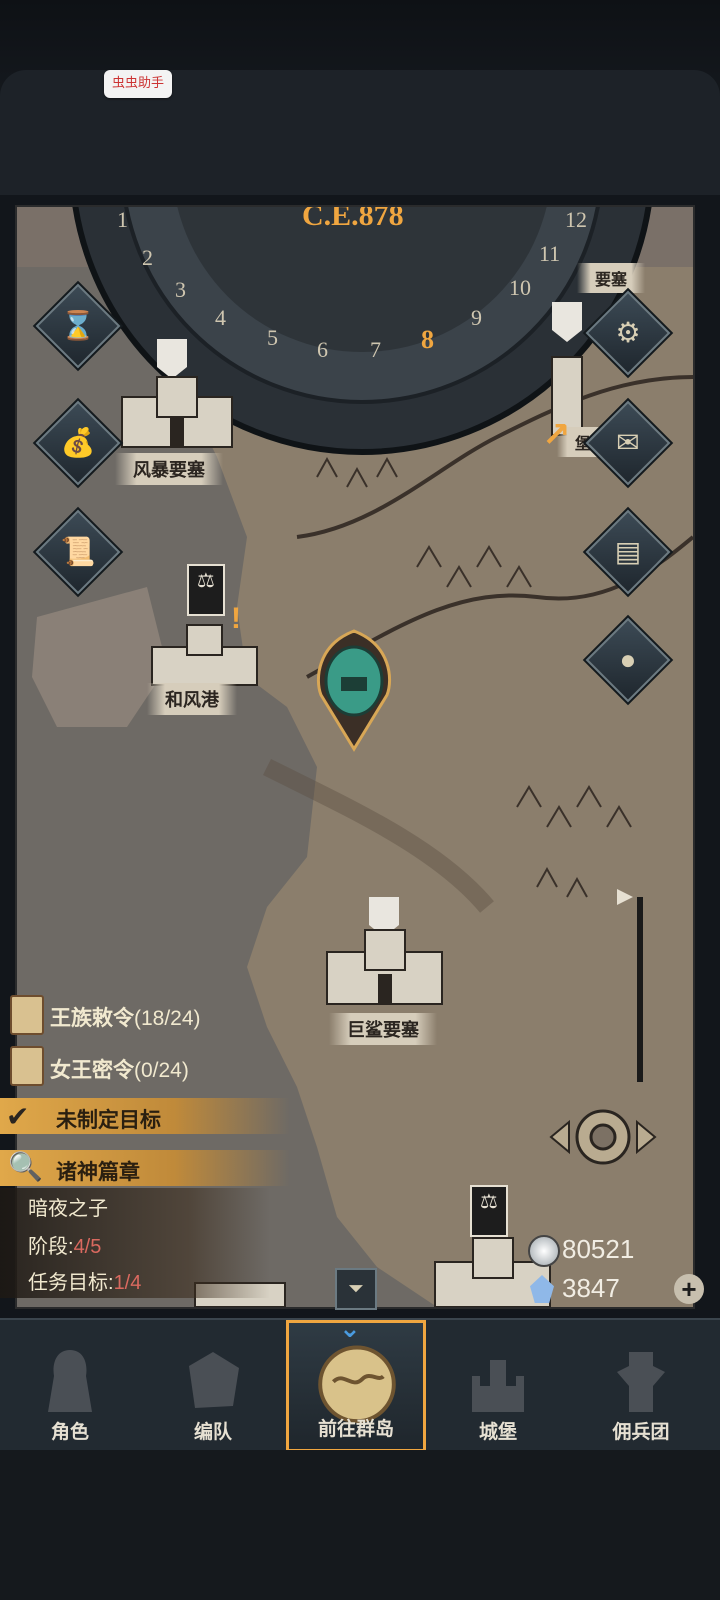 The width and height of the screenshot is (720, 1600). What do you see at coordinates (427, 339) in the screenshot?
I see `month-8-current: 8` at bounding box center [427, 339].